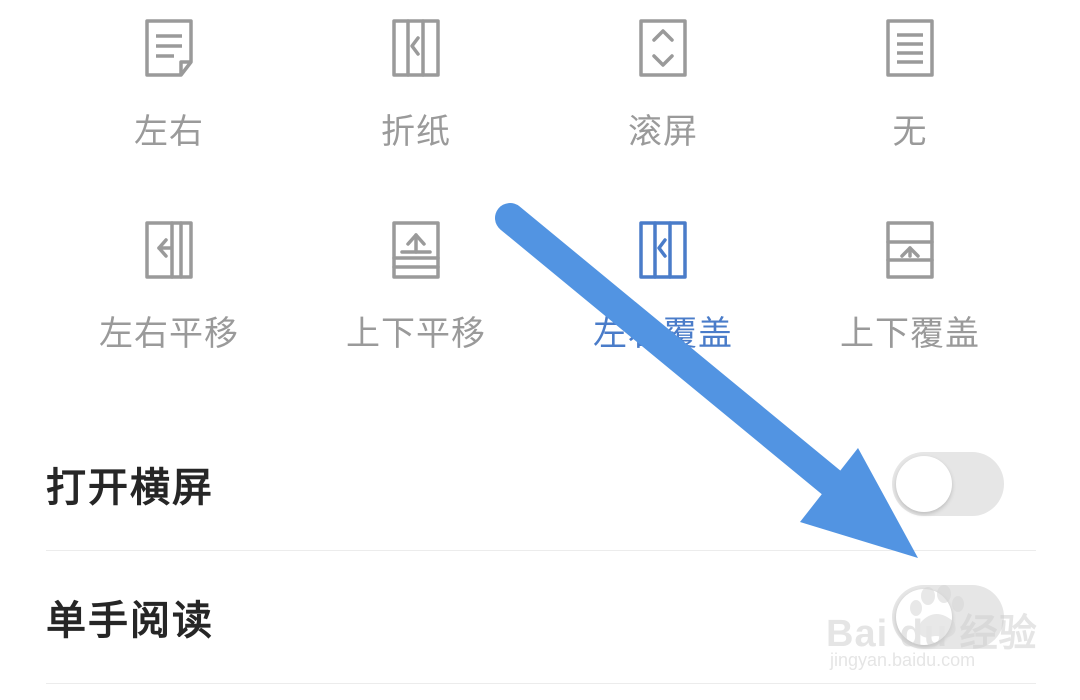 This screenshot has height=700, width=1080. I want to click on mode-option-scroll: 滚屏, so click(663, 85).